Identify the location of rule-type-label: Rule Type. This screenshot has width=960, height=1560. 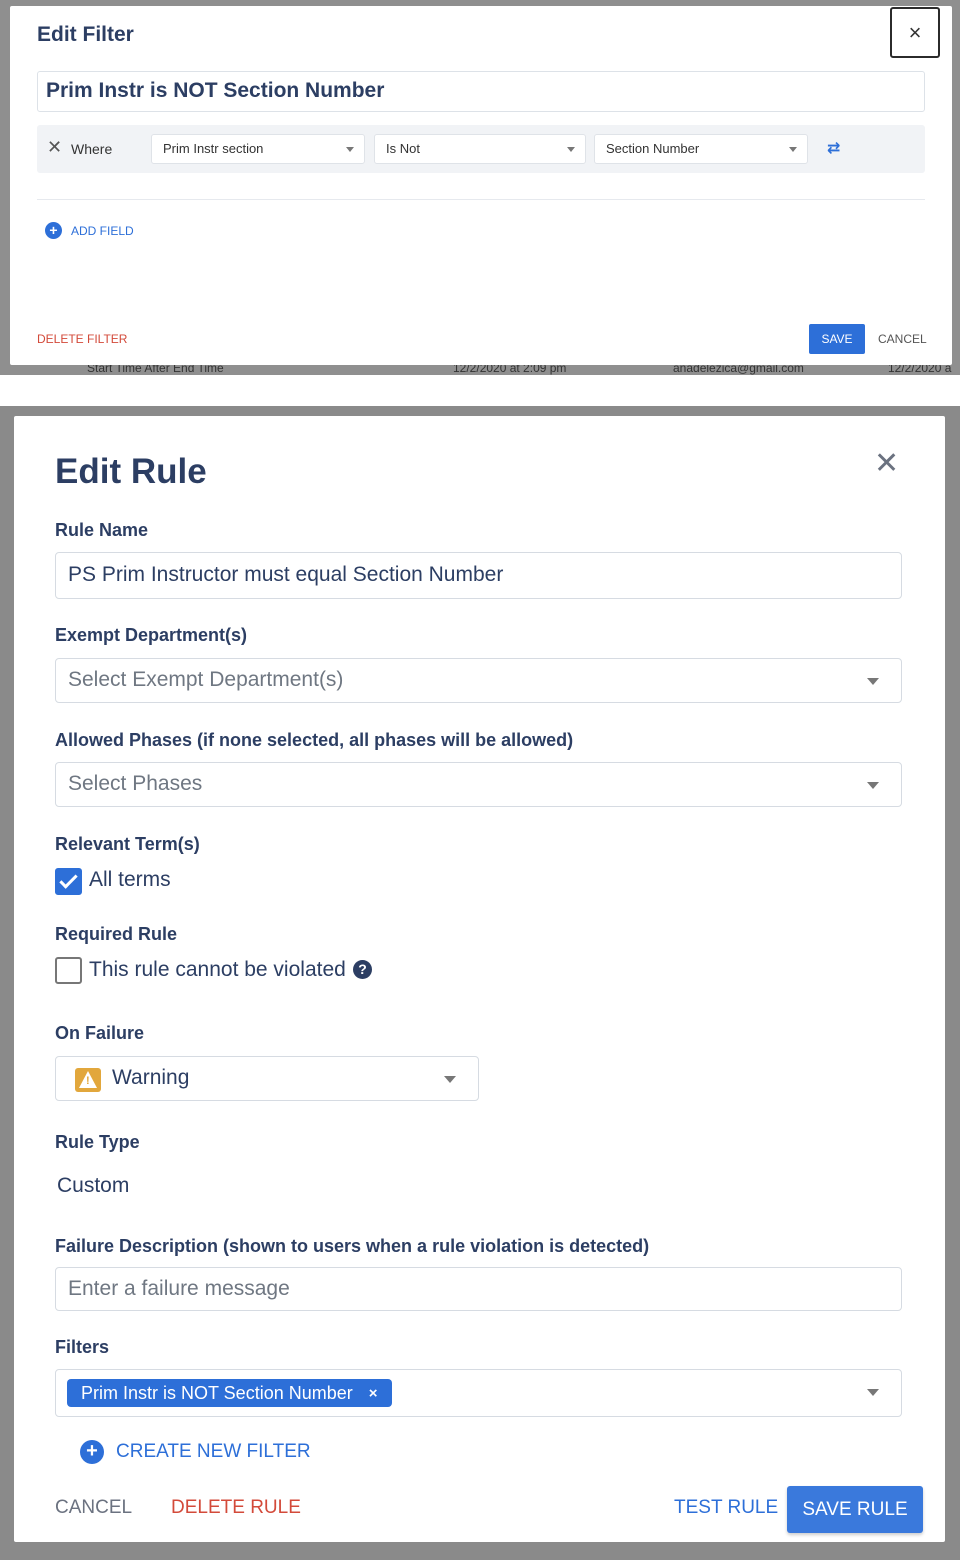
(97, 1142).